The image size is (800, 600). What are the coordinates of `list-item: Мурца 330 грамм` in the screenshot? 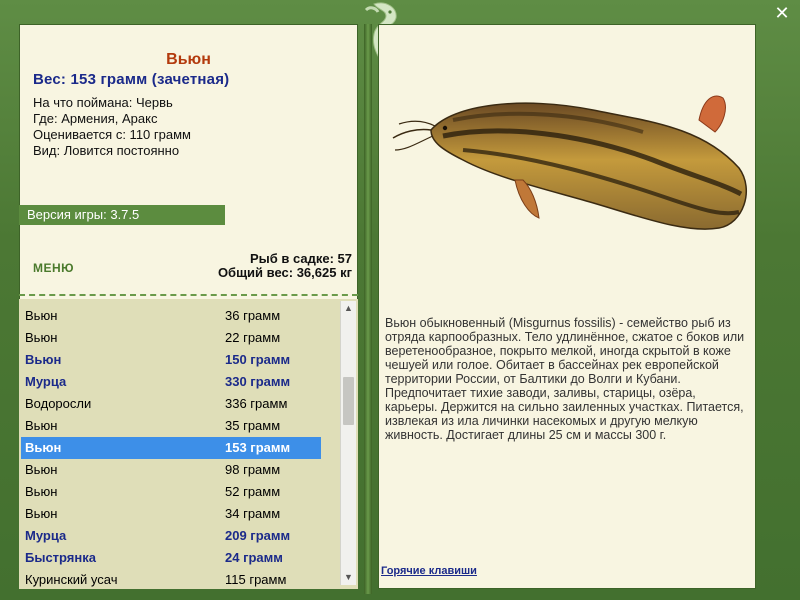 It's located at (171, 382).